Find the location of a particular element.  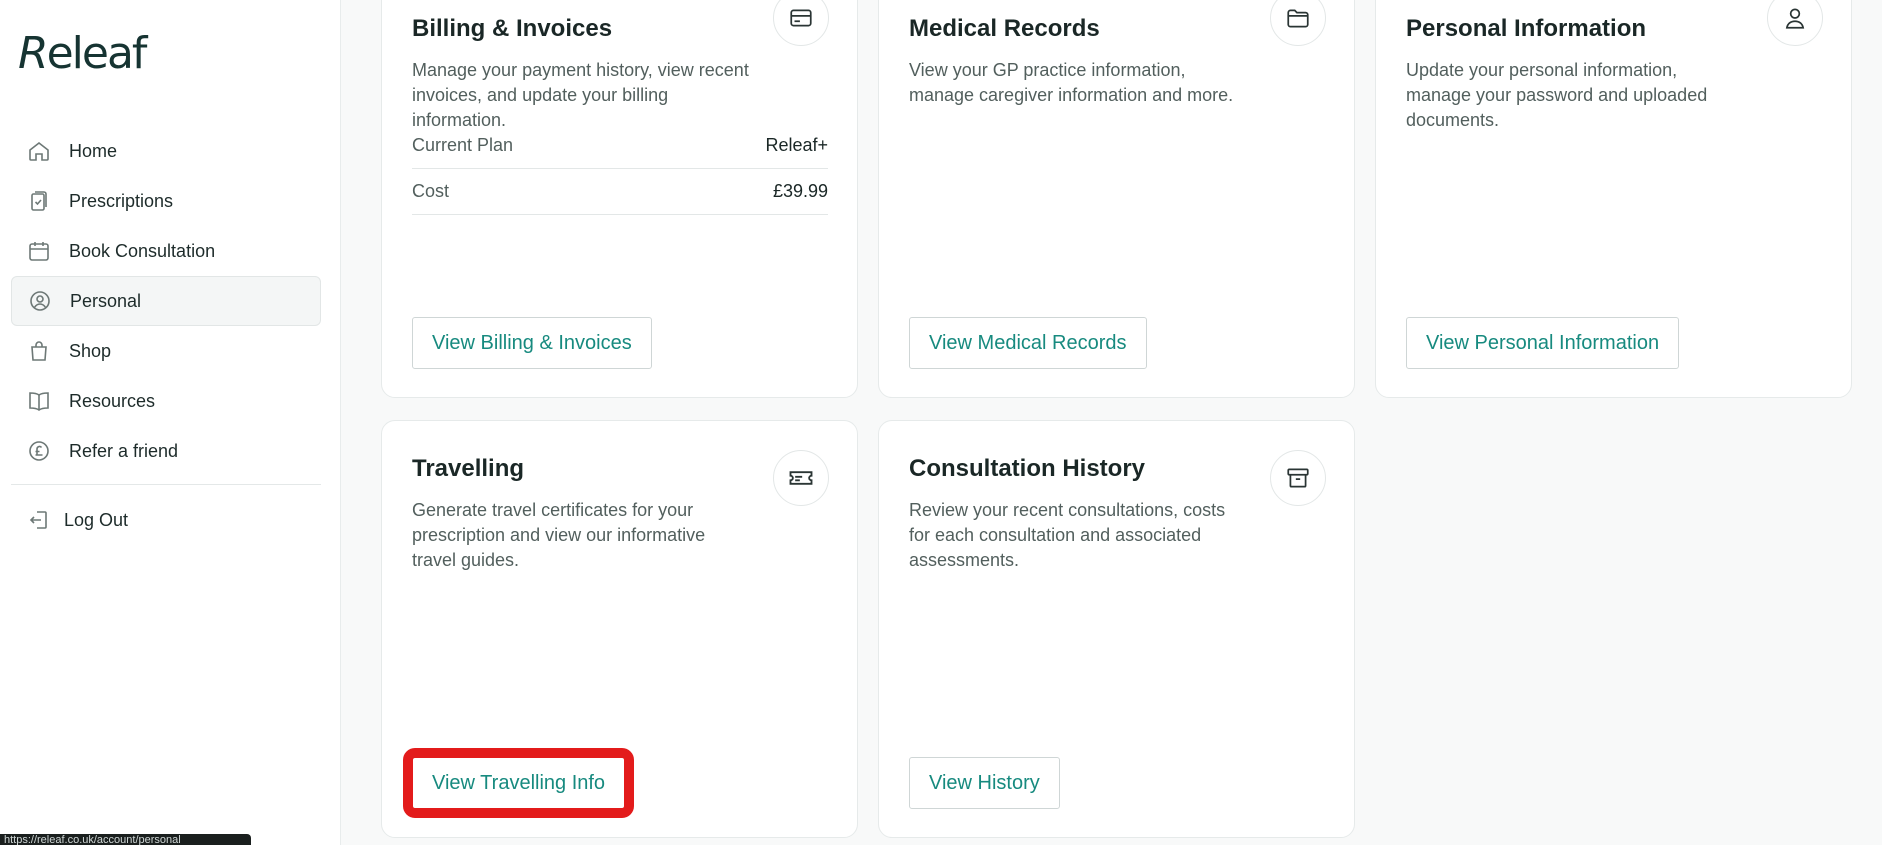

status-bar-url: https://releaf.co.uk/account/personal is located at coordinates (125, 839).